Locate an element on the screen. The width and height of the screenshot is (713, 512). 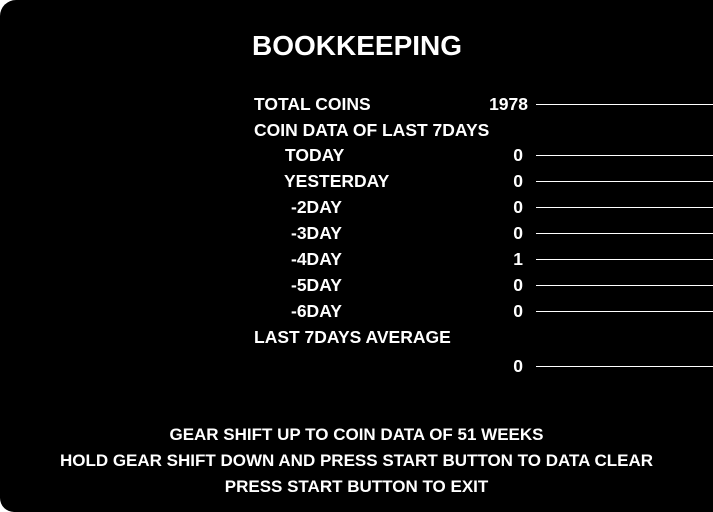
total-coins-value: 1978 is located at coordinates (508, 104).